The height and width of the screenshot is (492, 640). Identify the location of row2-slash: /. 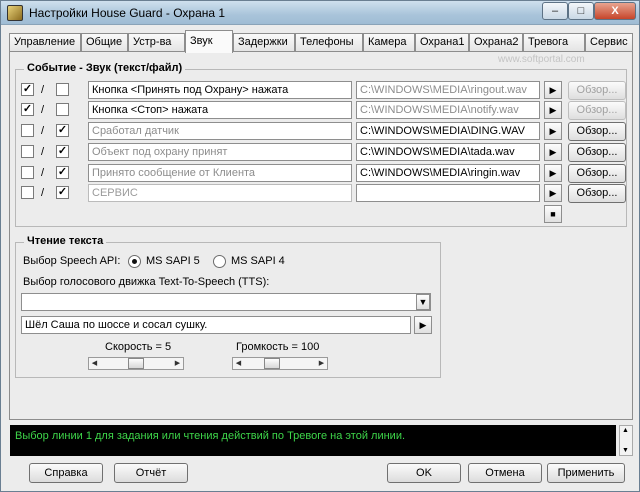
(43, 110).